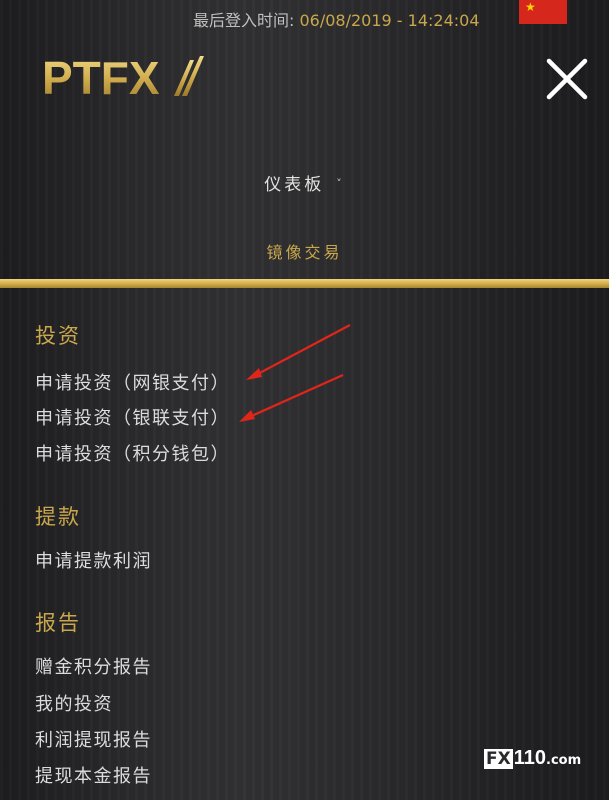  I want to click on menu-dashboard-label: 仪表板, so click(294, 185).